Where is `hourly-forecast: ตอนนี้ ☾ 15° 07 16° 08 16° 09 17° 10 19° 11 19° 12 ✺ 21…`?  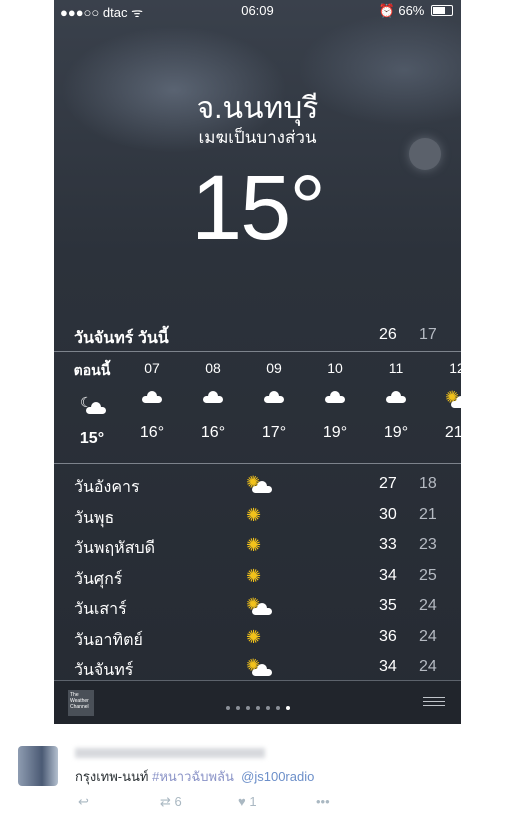
hourly-forecast: ตอนนี้ ☾ 15° 07 16° 08 16° 09 17° 10 19° 11 19° 12 ✺ 21… is located at coordinates (257, 407).